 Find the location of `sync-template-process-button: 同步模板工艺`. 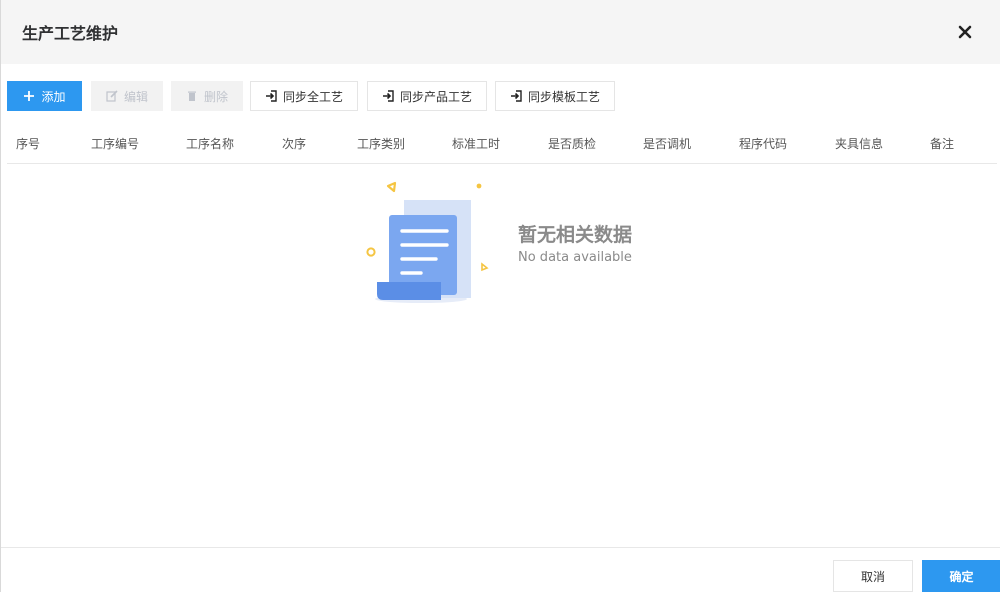

sync-template-process-button: 同步模板工艺 is located at coordinates (555, 96).